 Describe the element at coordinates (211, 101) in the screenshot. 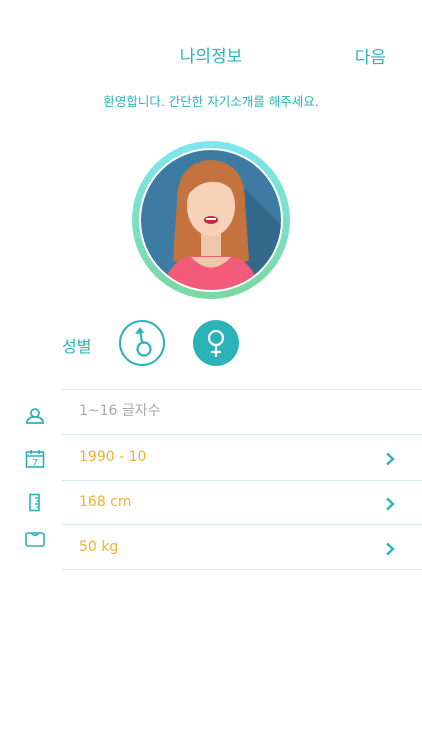

I see `welcome-message: 환영합니다. 간단한 자기소개를 해주세요.` at that location.